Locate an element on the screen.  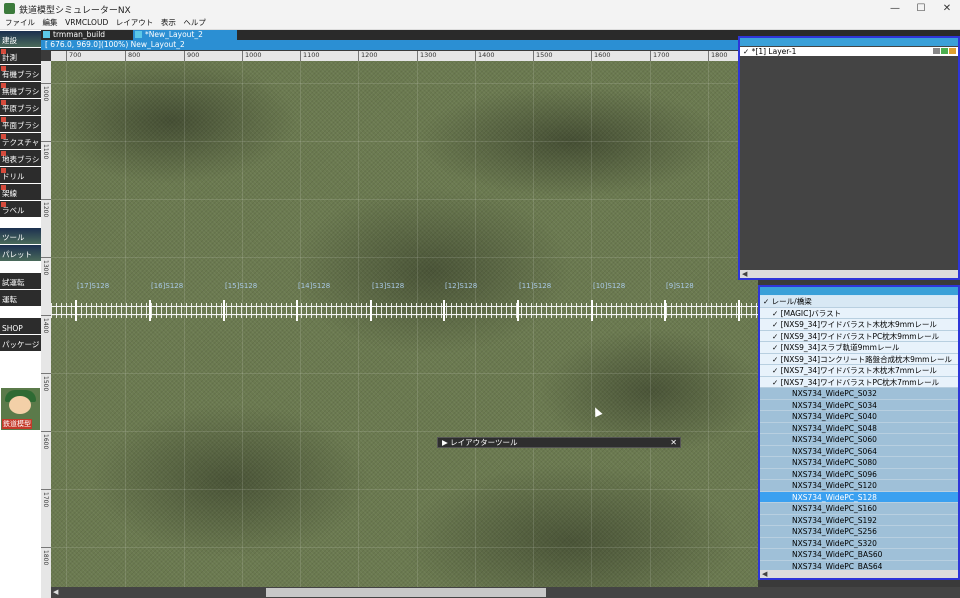
tool-drill-button: ドリル is located at coordinates (20, 175).